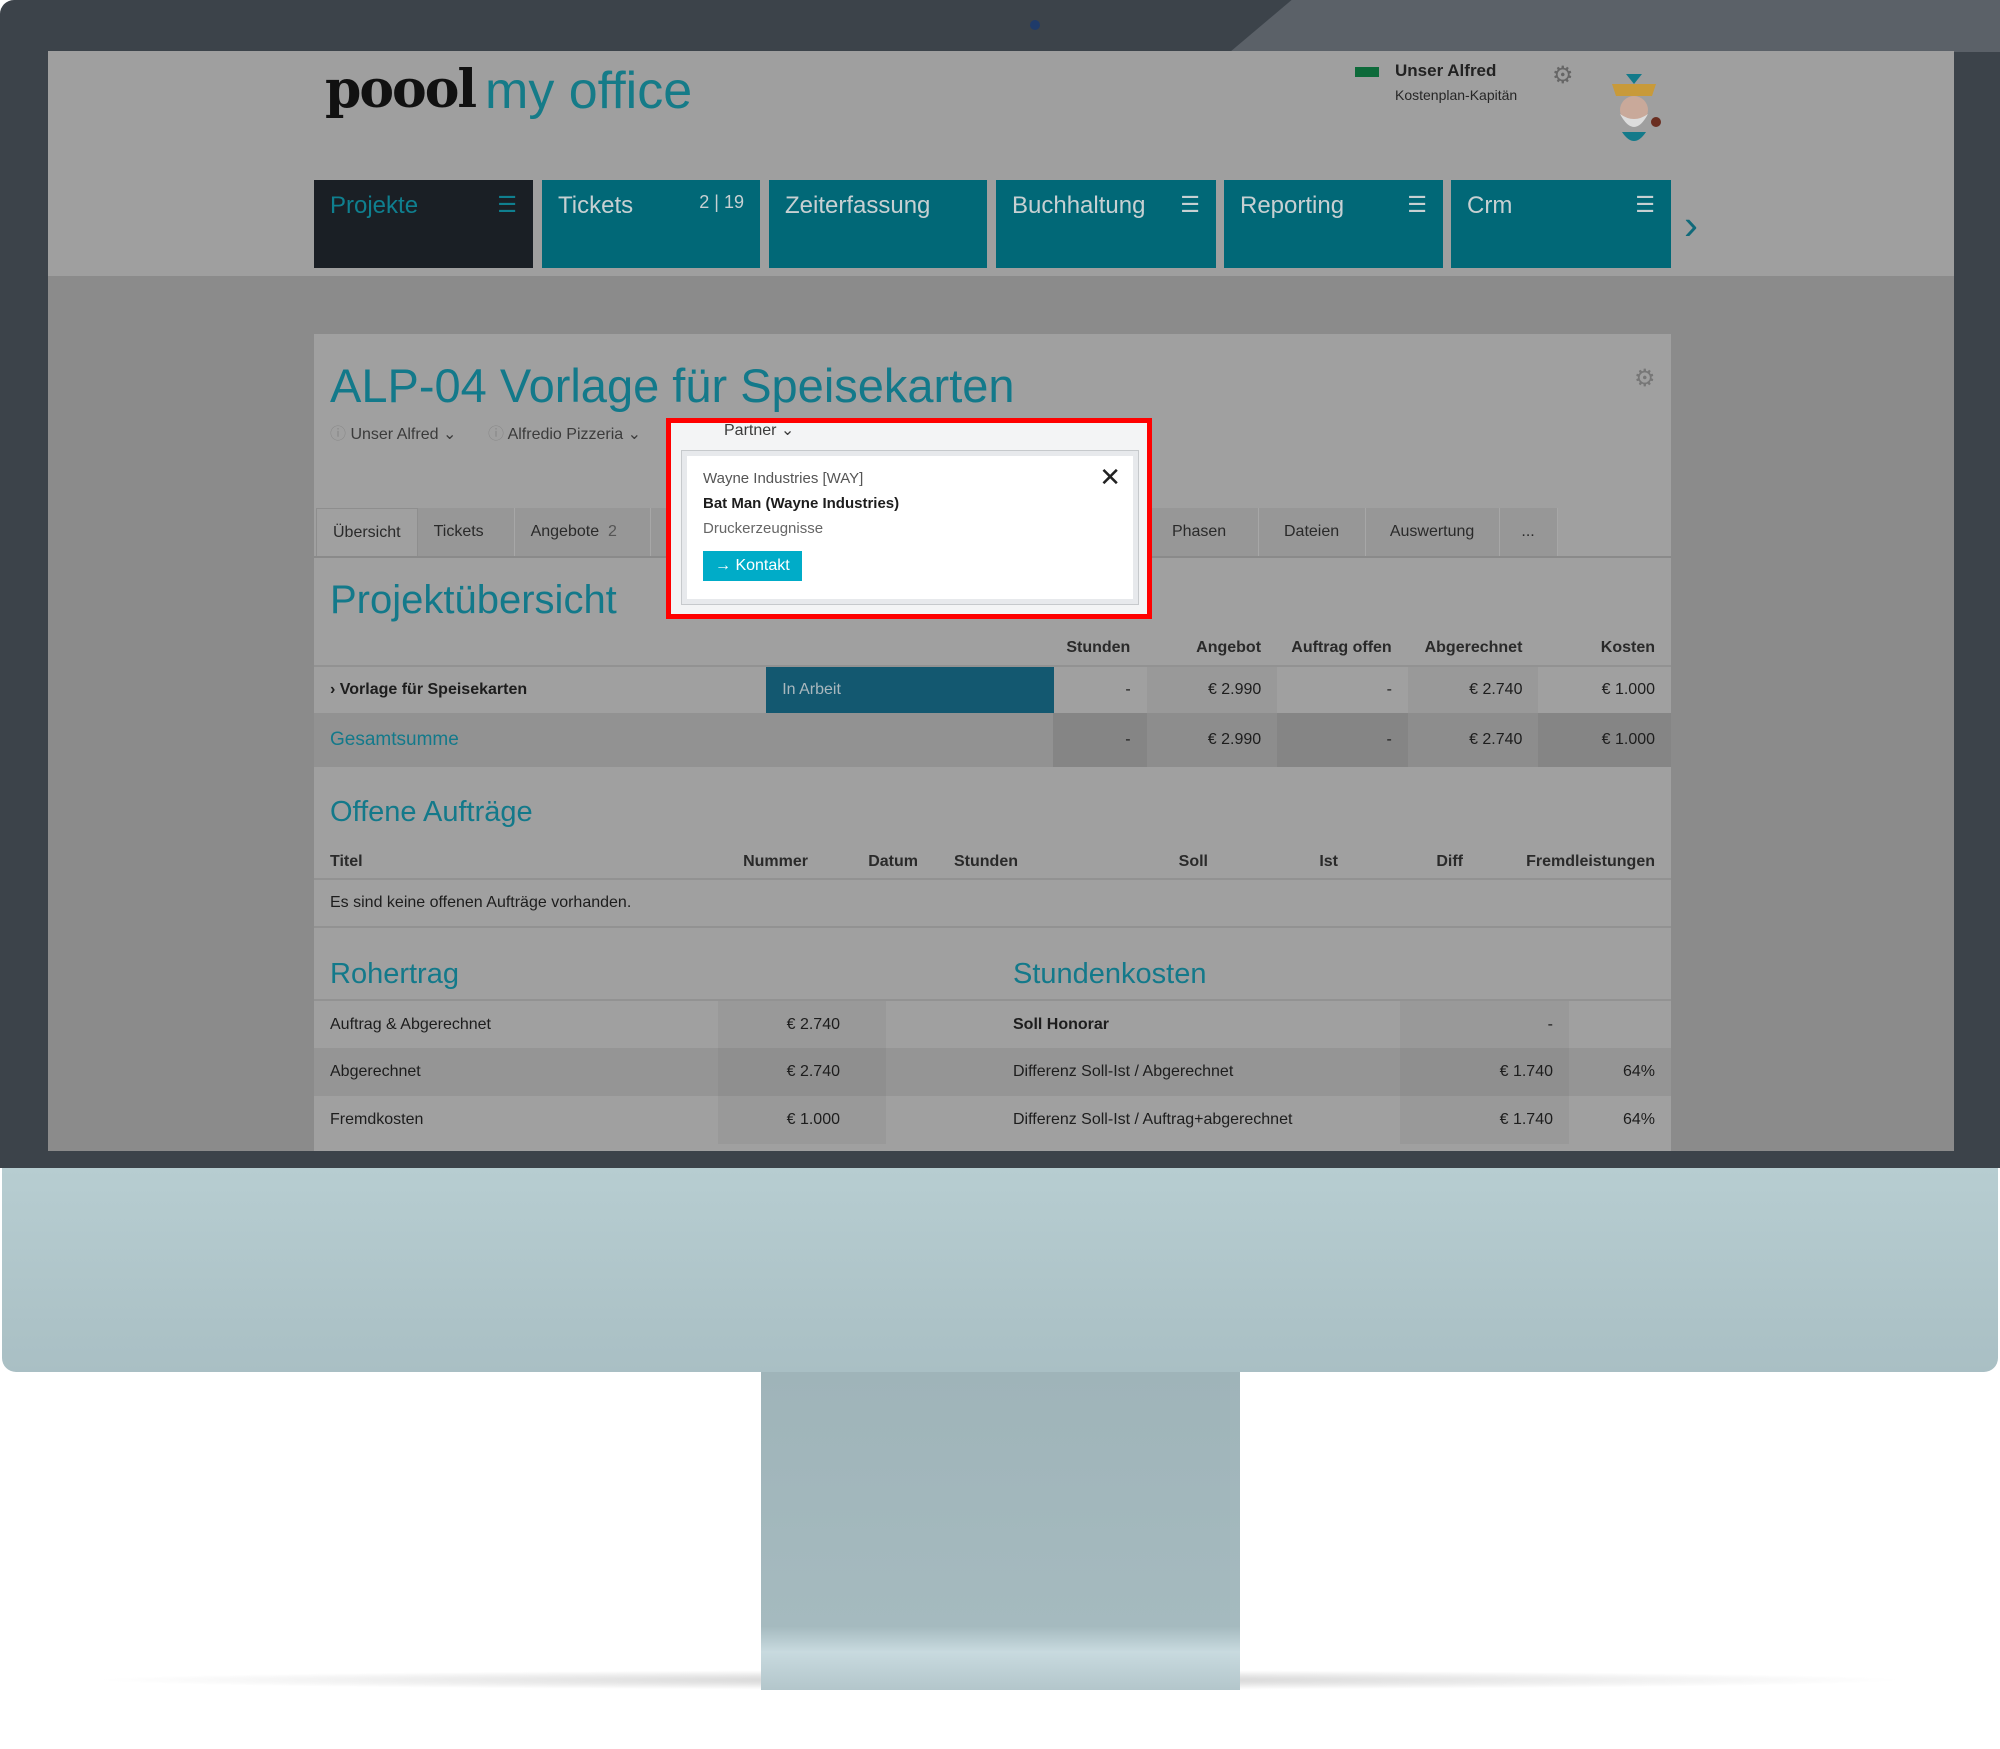  What do you see at coordinates (346, 861) in the screenshot?
I see `col-titel: Titel` at bounding box center [346, 861].